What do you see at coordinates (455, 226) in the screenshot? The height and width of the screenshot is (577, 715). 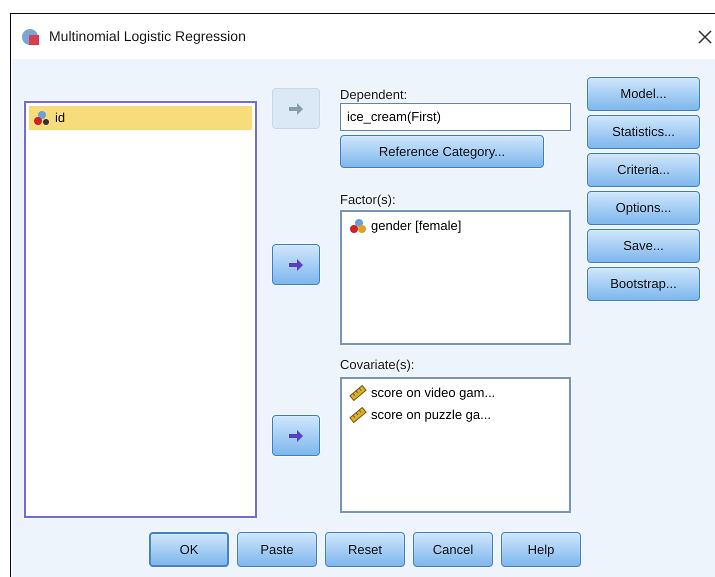 I see `factor-item: gender [female]` at bounding box center [455, 226].